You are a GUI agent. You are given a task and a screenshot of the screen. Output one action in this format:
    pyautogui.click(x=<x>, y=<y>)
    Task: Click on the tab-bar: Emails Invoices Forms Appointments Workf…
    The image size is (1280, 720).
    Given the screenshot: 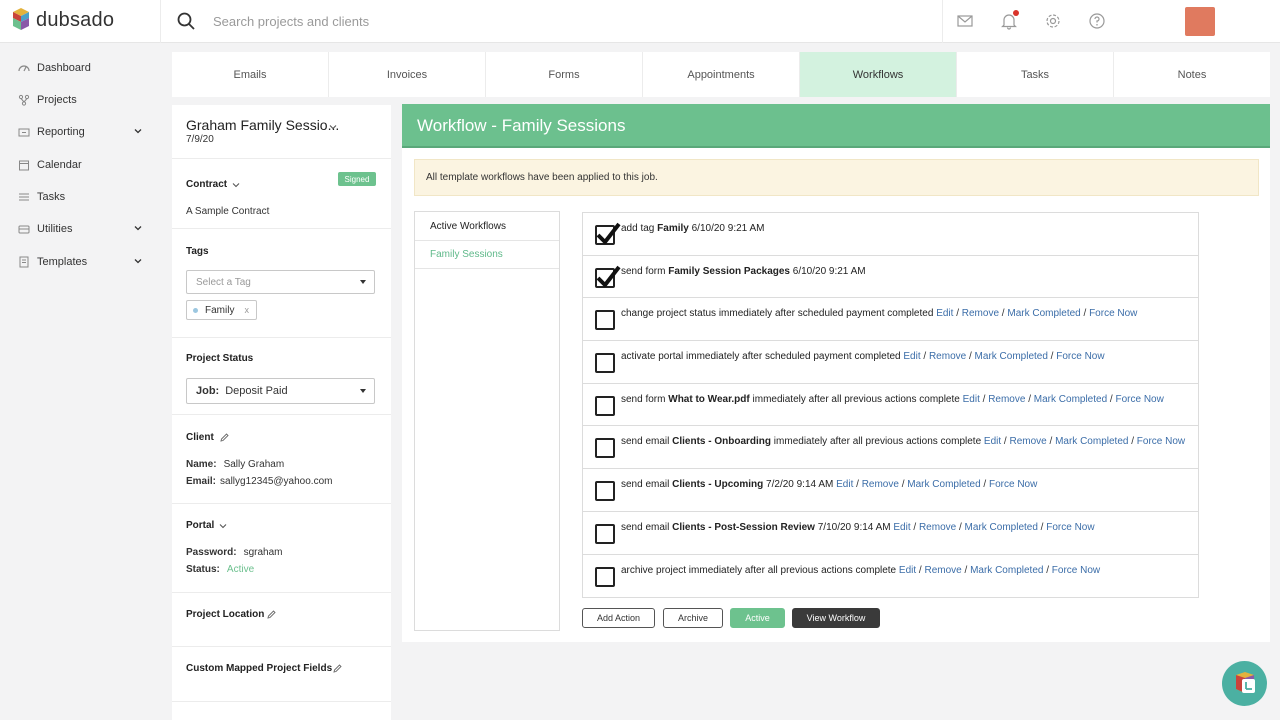 What is the action you would take?
    pyautogui.click(x=721, y=74)
    